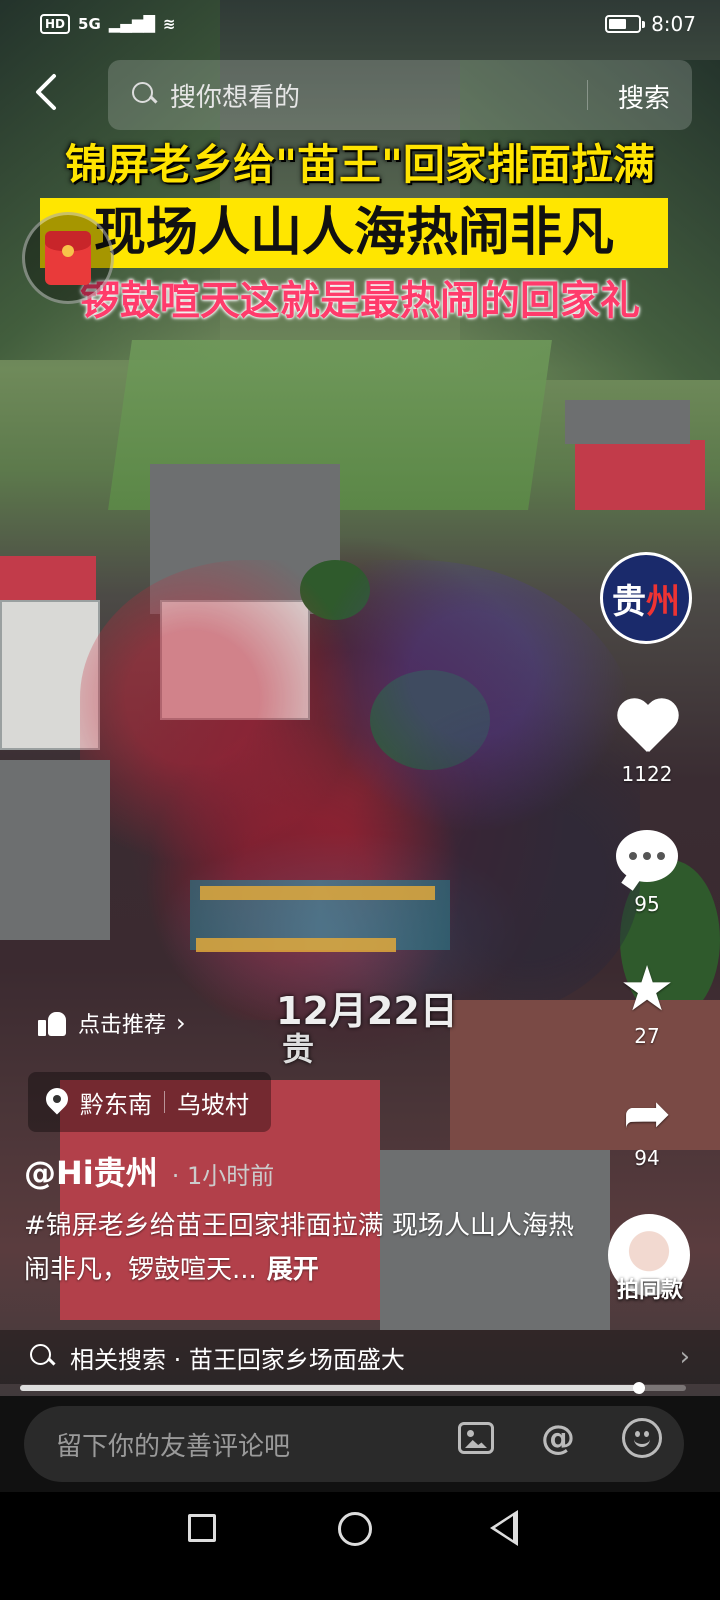  I want to click on location-place: 乌坡村, so click(213, 1104).